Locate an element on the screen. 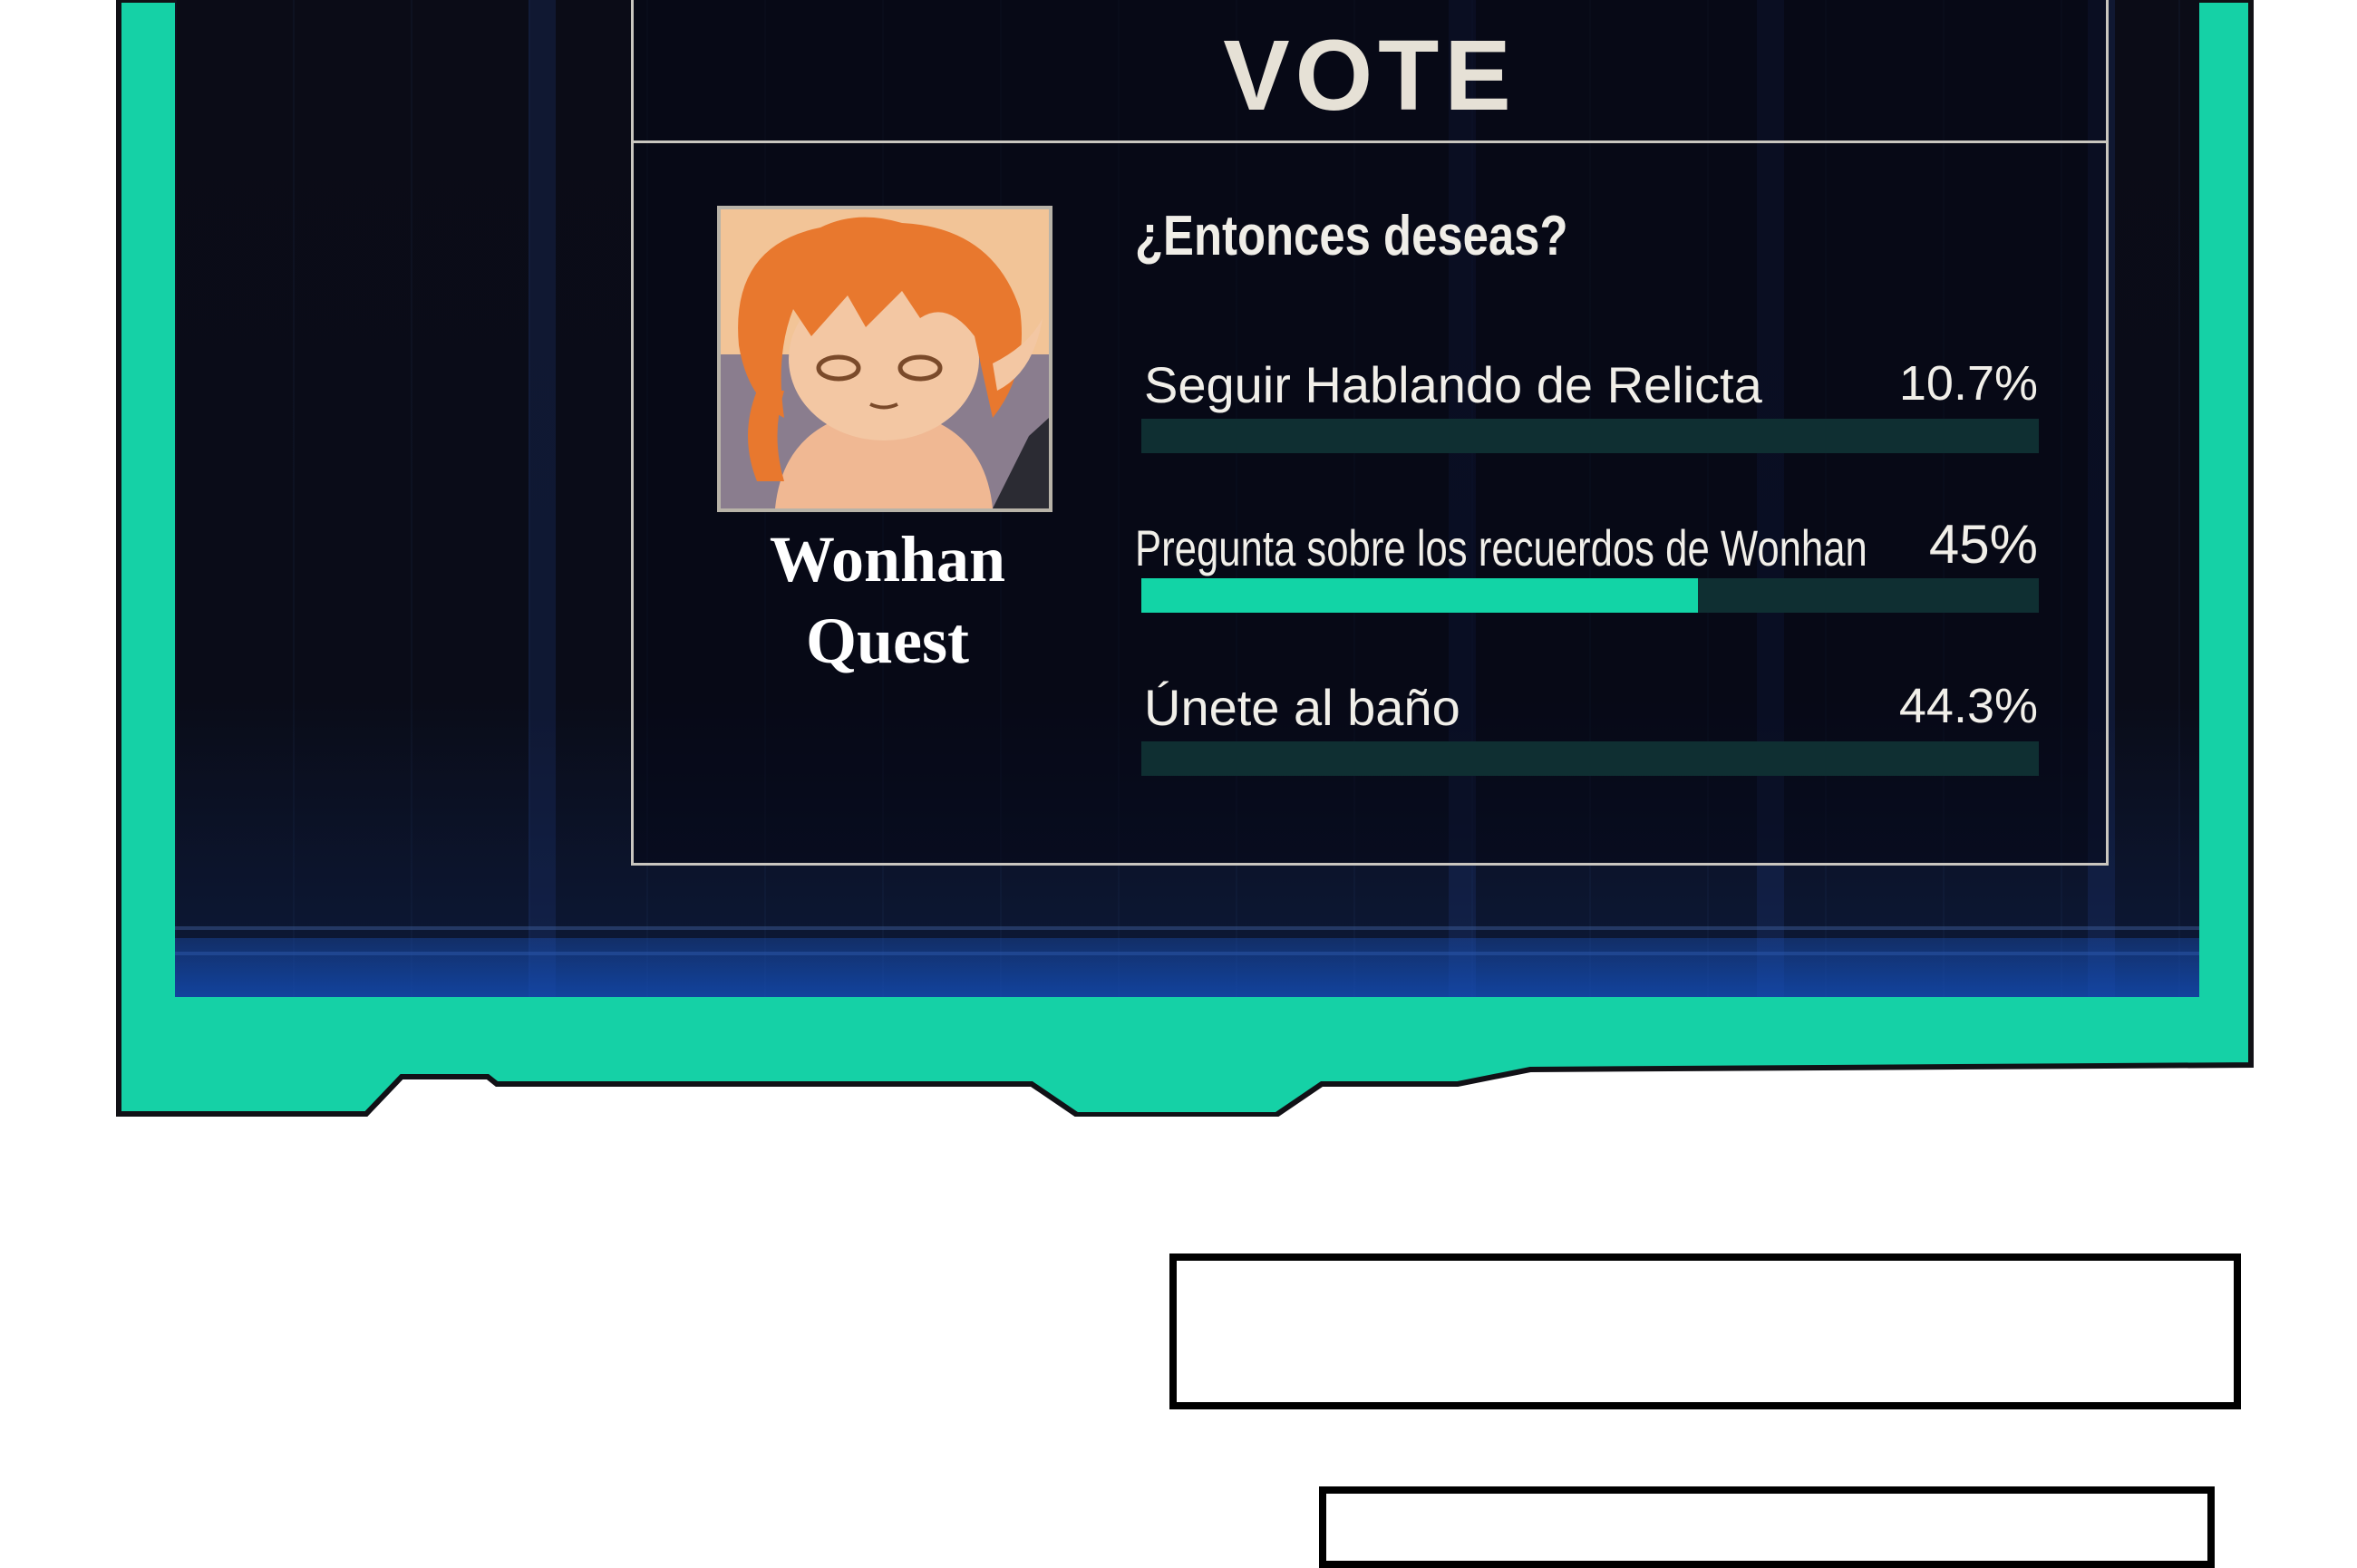 The height and width of the screenshot is (1568, 2357). option-2-bar-fill is located at coordinates (1419, 595).